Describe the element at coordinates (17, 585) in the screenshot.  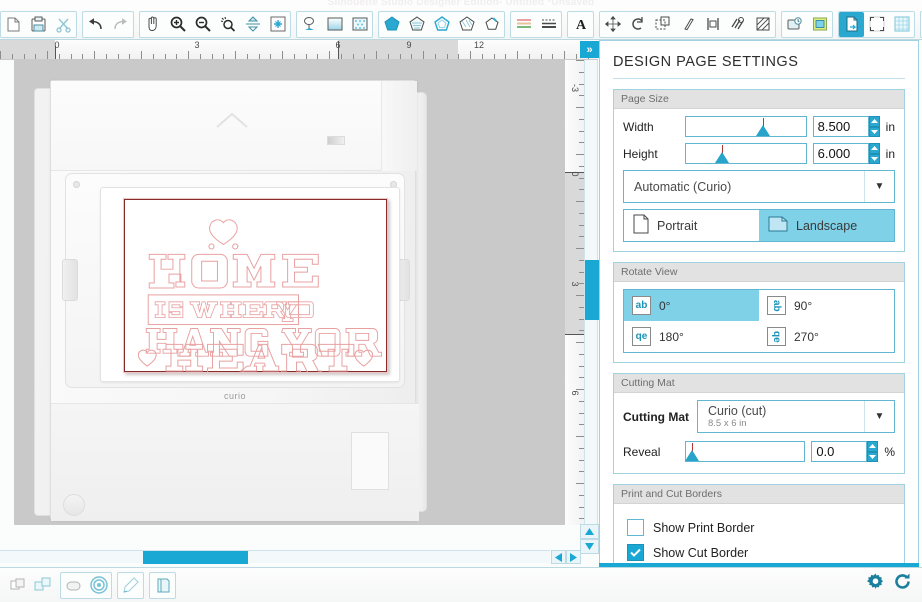
I see `group-icon` at that location.